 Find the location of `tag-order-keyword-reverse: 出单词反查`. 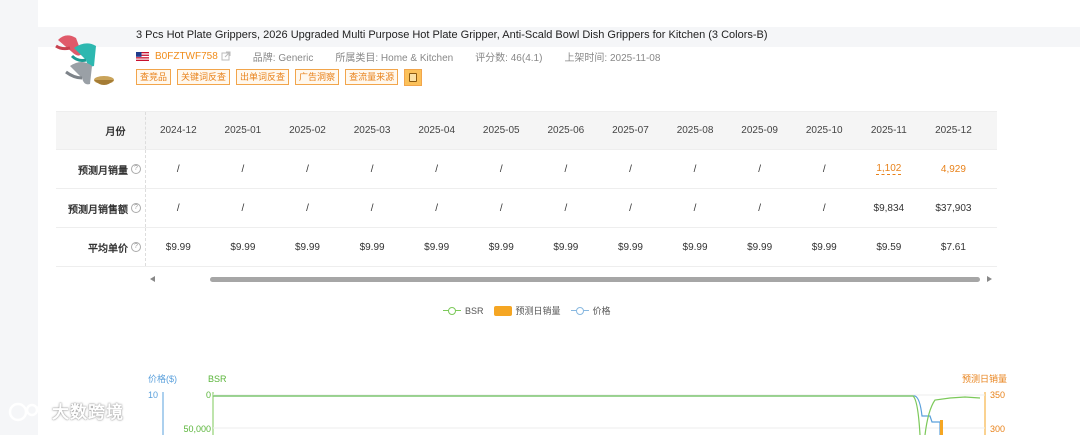

tag-order-keyword-reverse: 出单词反查 is located at coordinates (263, 77).